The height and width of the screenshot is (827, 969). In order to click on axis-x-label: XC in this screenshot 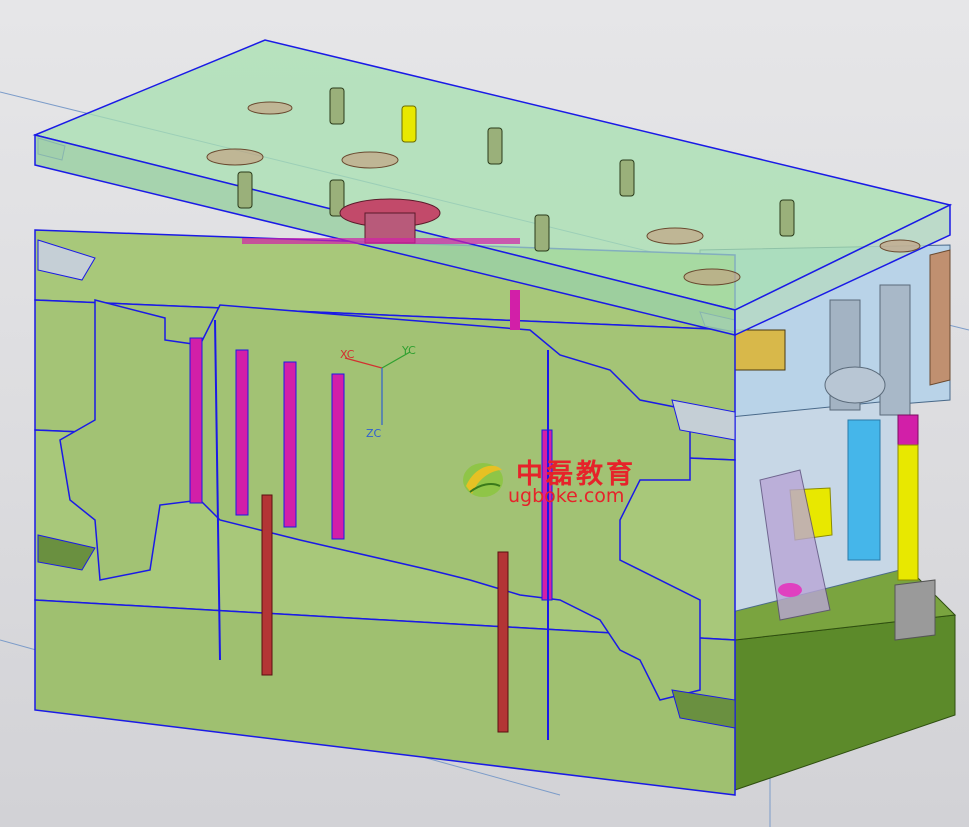, I will do `click(347, 354)`.